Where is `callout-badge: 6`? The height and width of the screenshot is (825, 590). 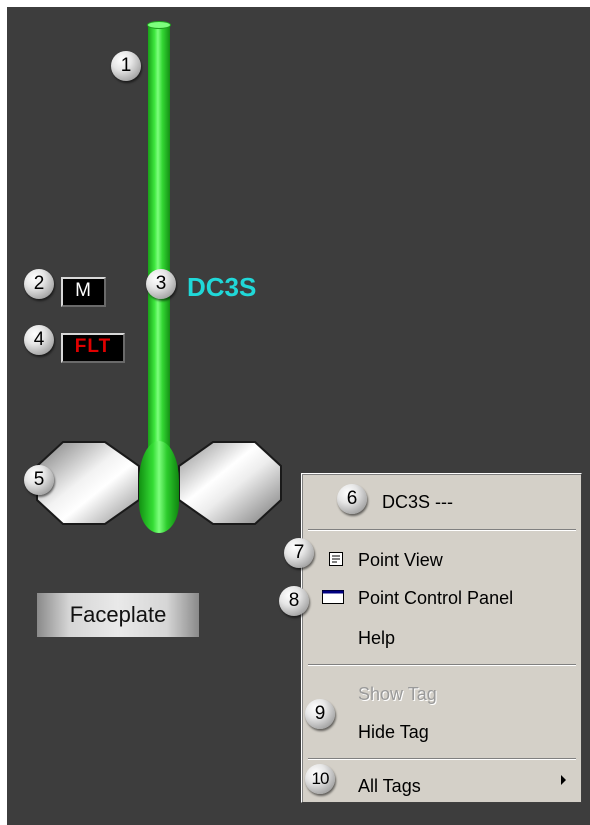
callout-badge: 6 is located at coordinates (352, 499).